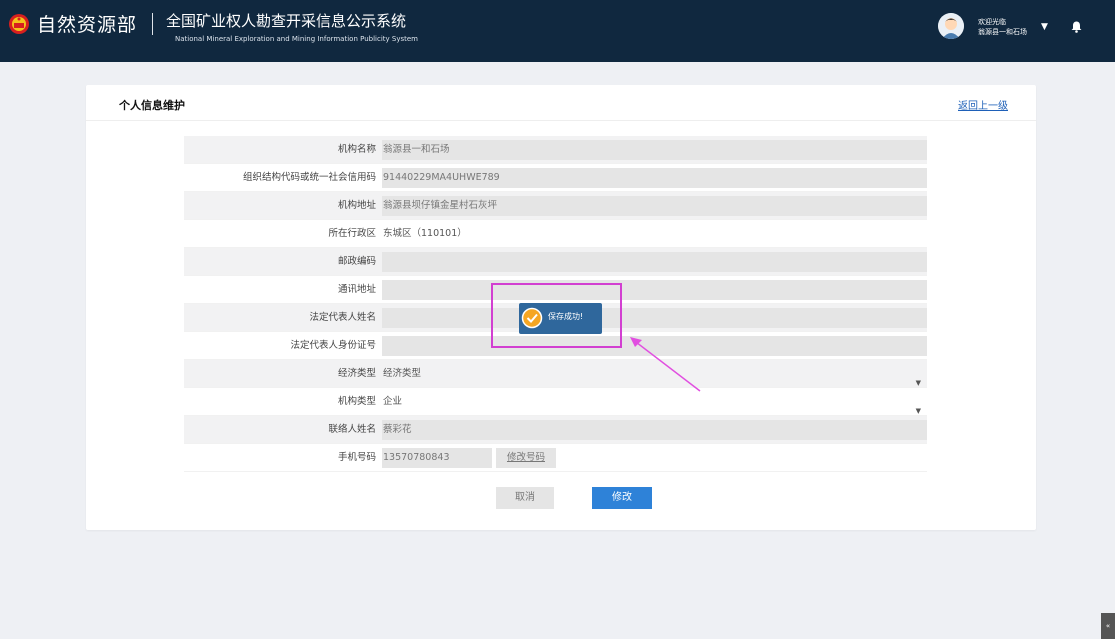 Image resolution: width=1115 pixels, height=639 pixels. I want to click on select-value: 经济类型, so click(402, 373).